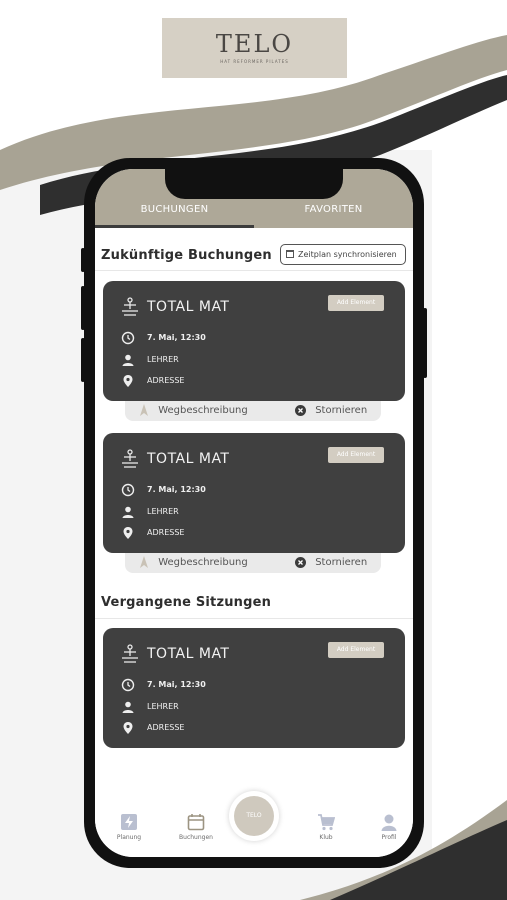  Describe the element at coordinates (254, 61) in the screenshot. I see `logo-tagline: HAT REFORMER PILATES` at that location.